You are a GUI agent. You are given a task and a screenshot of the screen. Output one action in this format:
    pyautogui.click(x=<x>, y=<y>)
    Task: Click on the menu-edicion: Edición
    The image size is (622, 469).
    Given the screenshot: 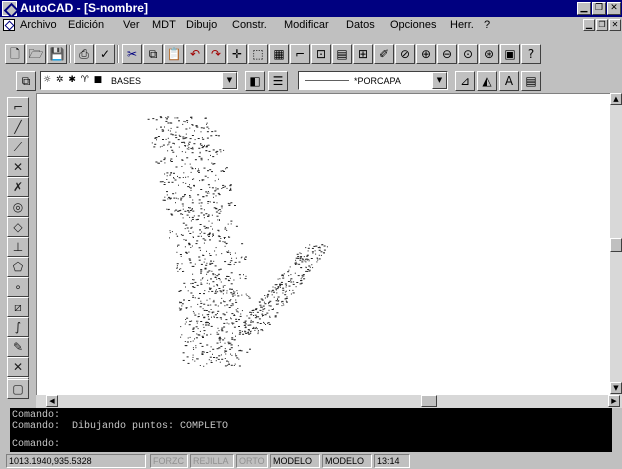 What is the action you would take?
    pyautogui.click(x=86, y=25)
    